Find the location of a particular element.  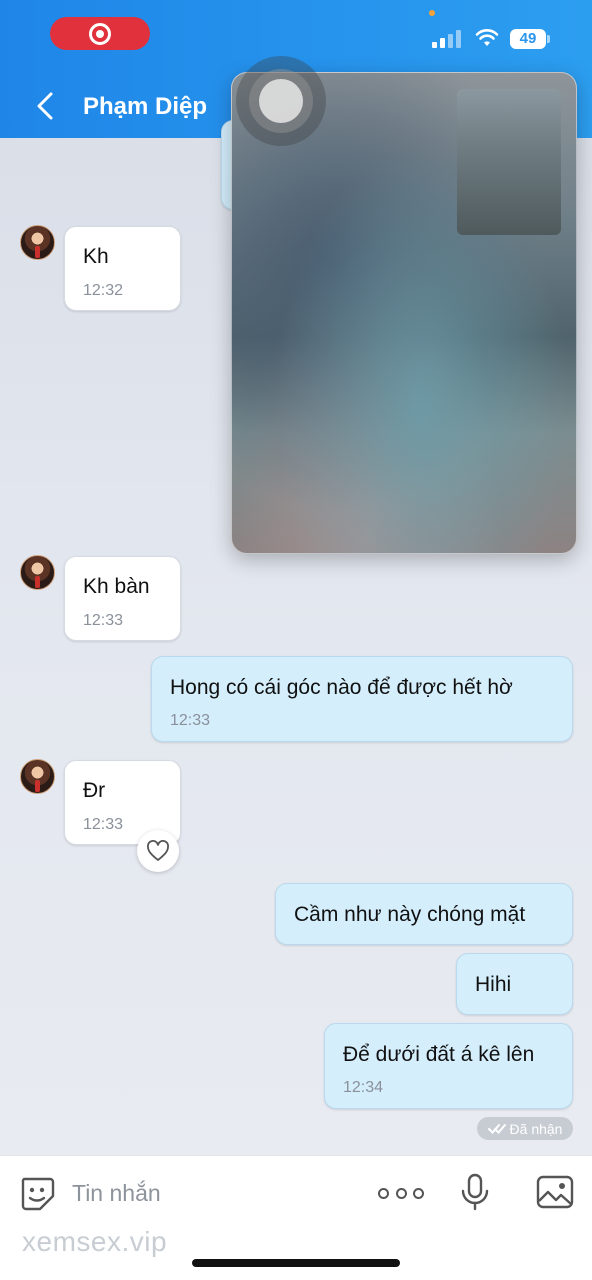

message-bubble-outgoing: Cầm như này chóng mặt is located at coordinates (424, 914).